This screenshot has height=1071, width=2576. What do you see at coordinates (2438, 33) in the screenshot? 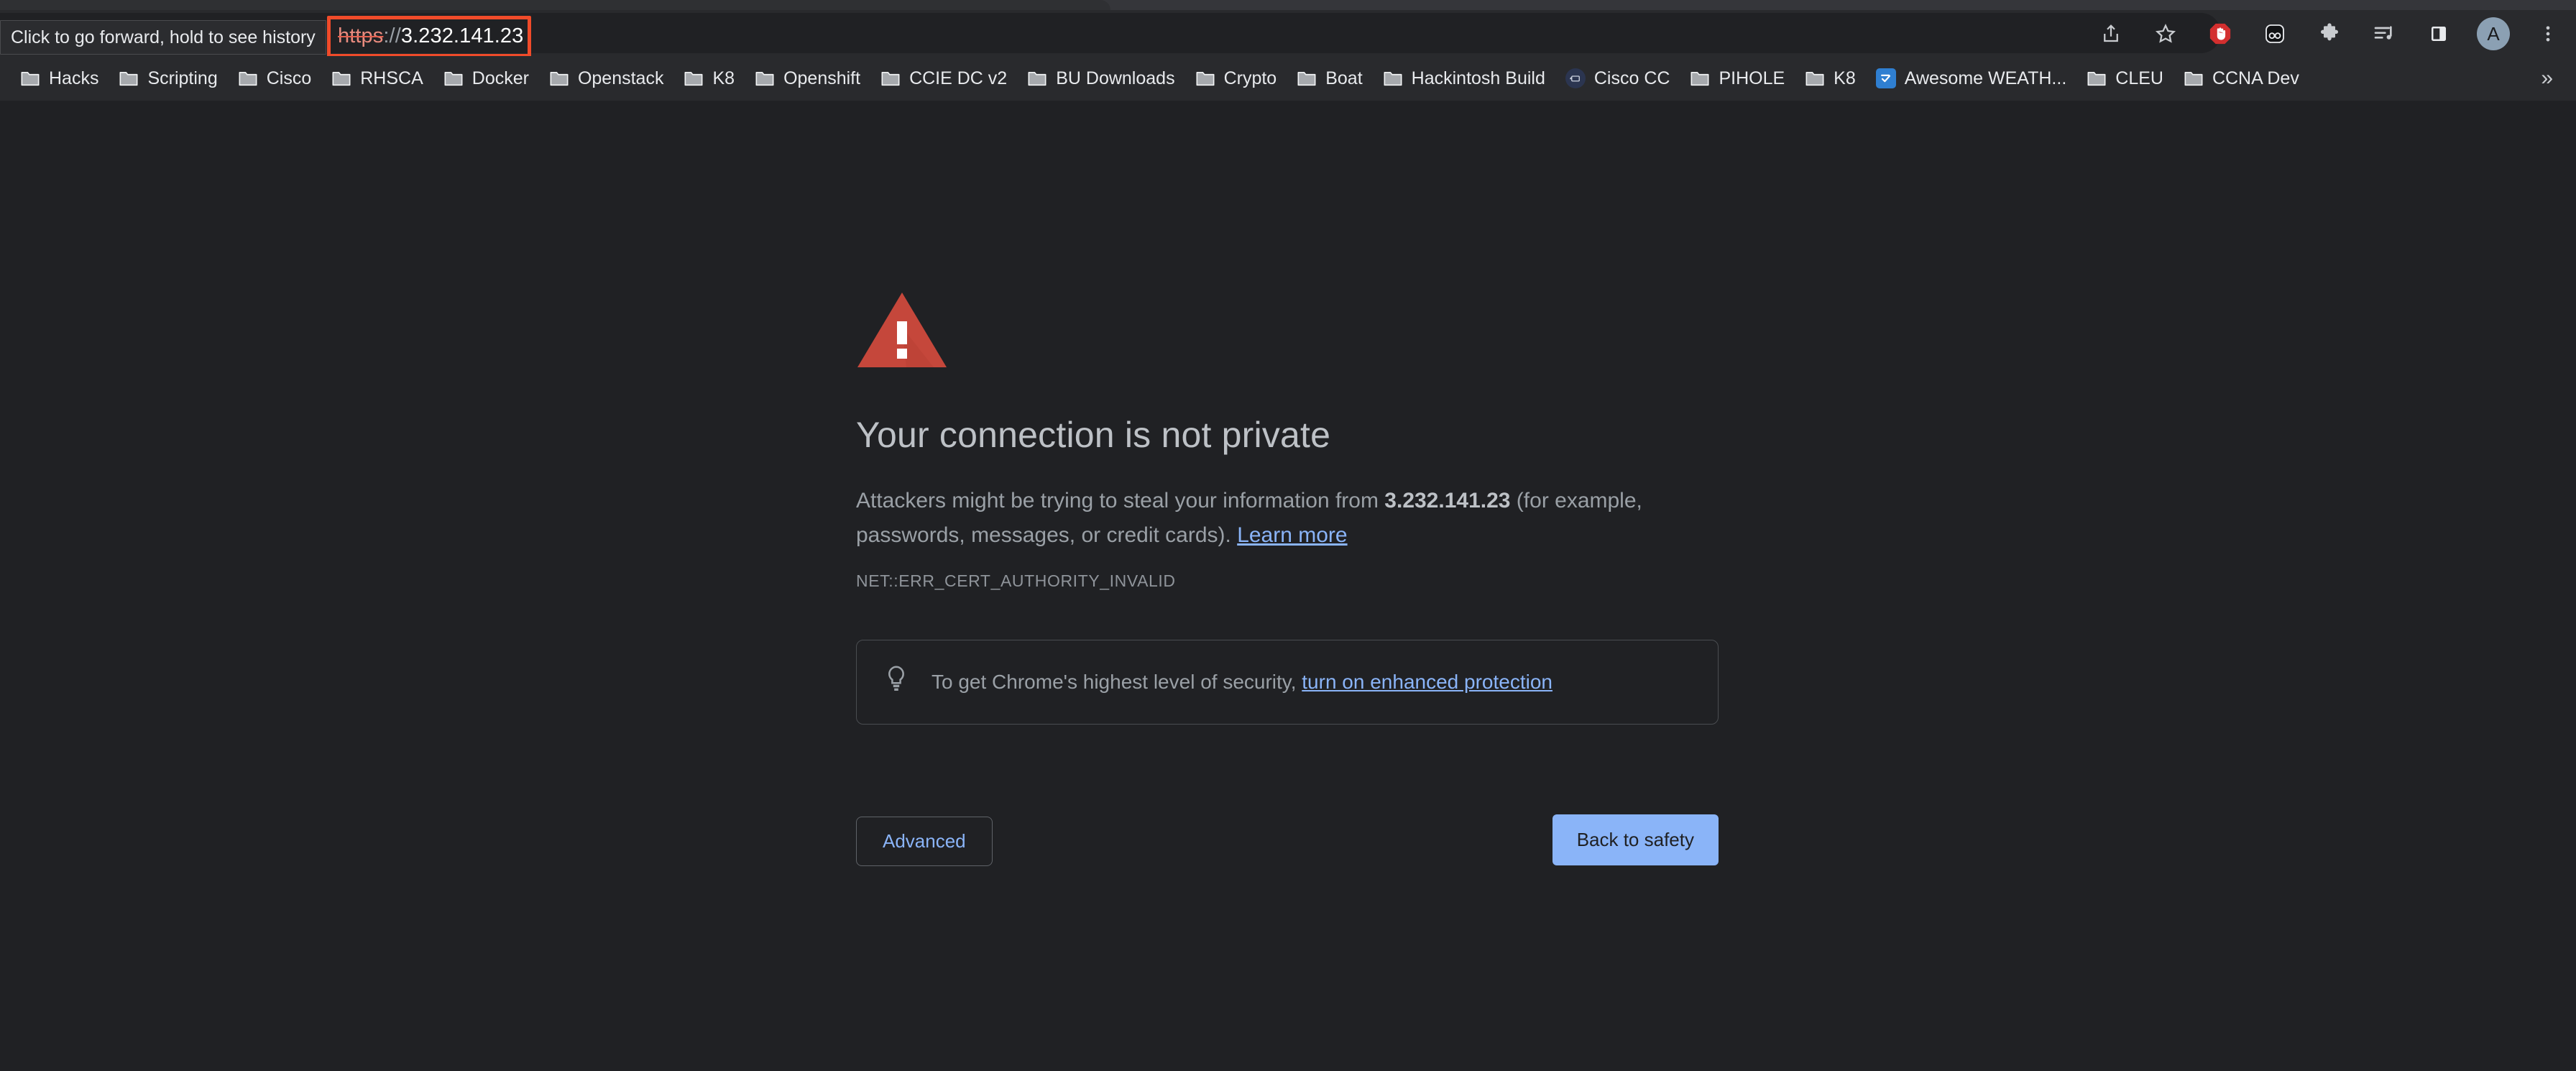
I see `side-panel-icon` at bounding box center [2438, 33].